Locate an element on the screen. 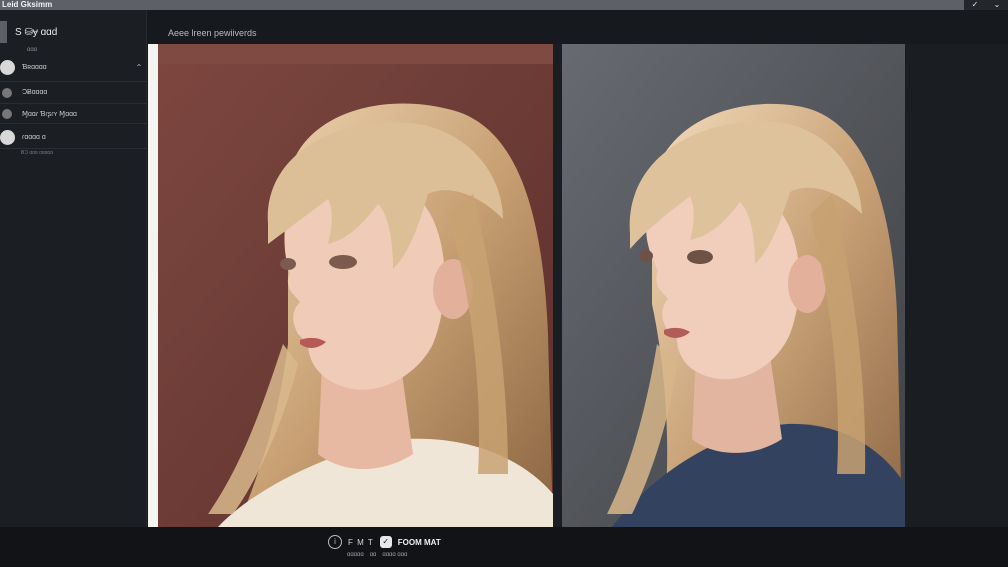 The height and width of the screenshot is (567, 1008). title-bar: Leid Gksimm ✓ ⌄ is located at coordinates (504, 5).